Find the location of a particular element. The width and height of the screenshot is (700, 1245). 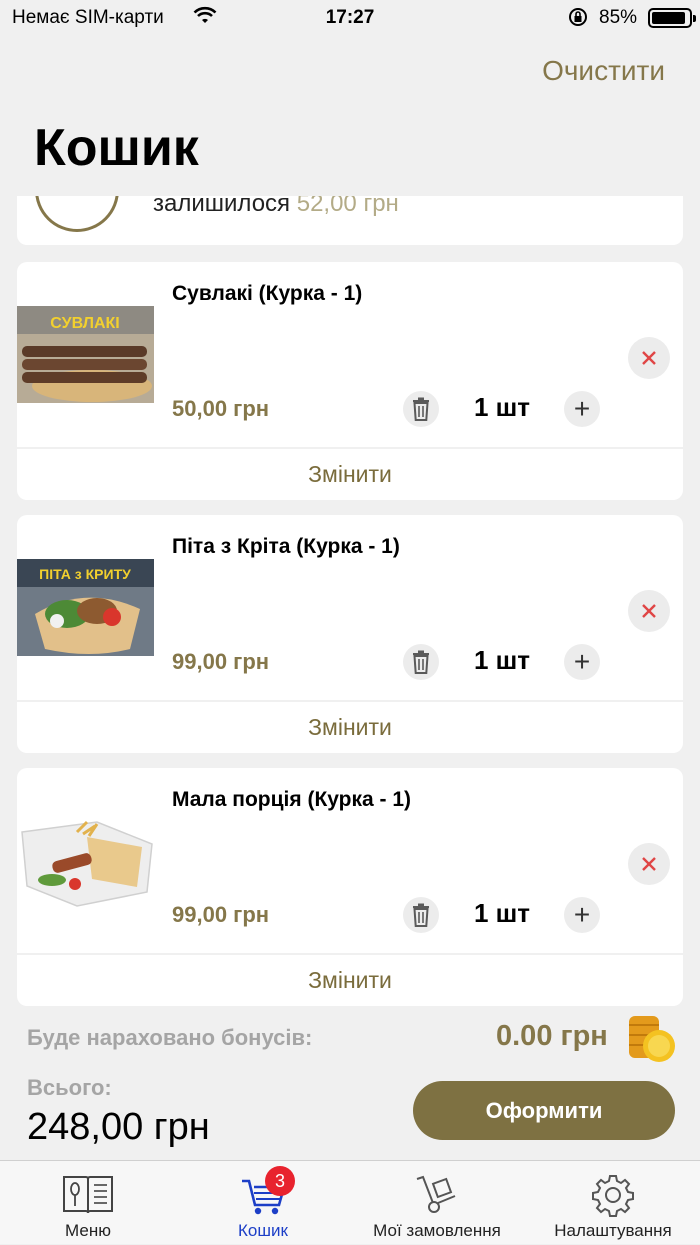

battery-icon is located at coordinates (672, 18).